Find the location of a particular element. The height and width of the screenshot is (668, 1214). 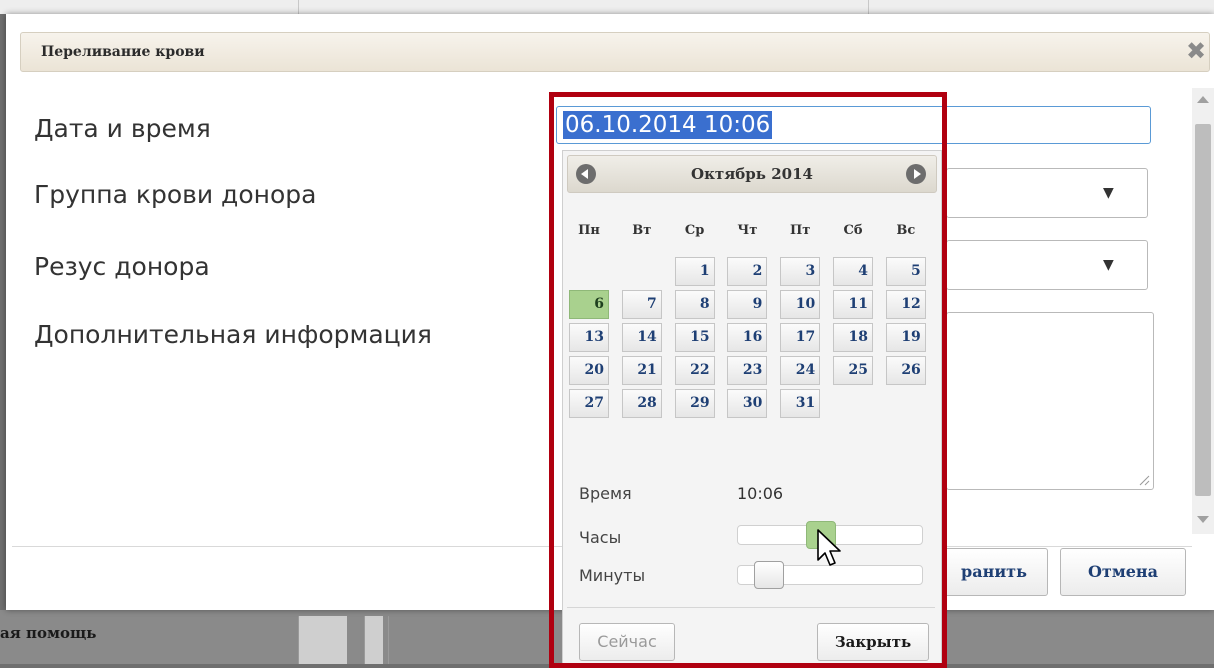

additional-info-textarea is located at coordinates (1050, 401).